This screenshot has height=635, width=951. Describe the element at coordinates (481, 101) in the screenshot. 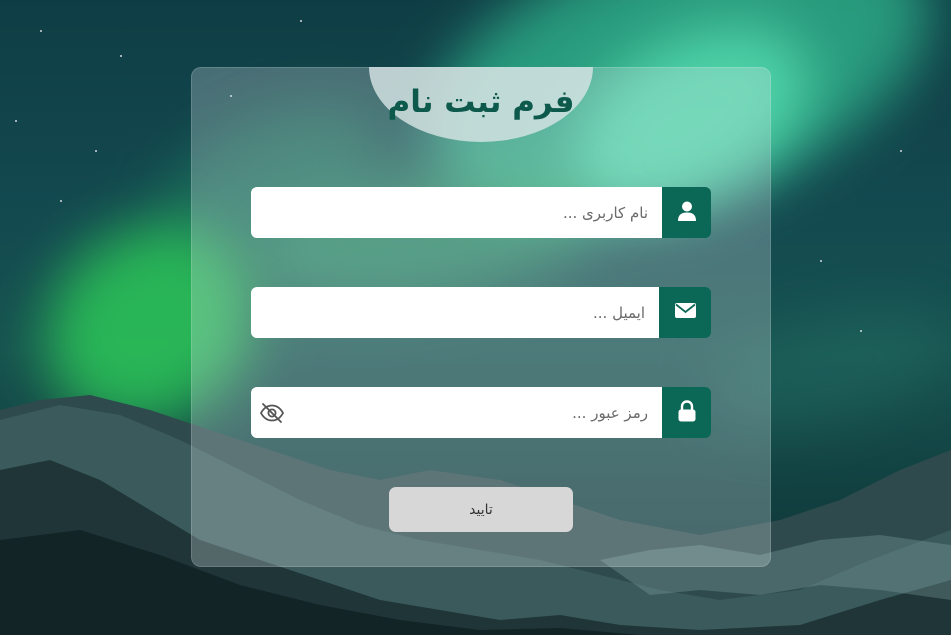

I see `form-title: فرم ثبت نام` at that location.